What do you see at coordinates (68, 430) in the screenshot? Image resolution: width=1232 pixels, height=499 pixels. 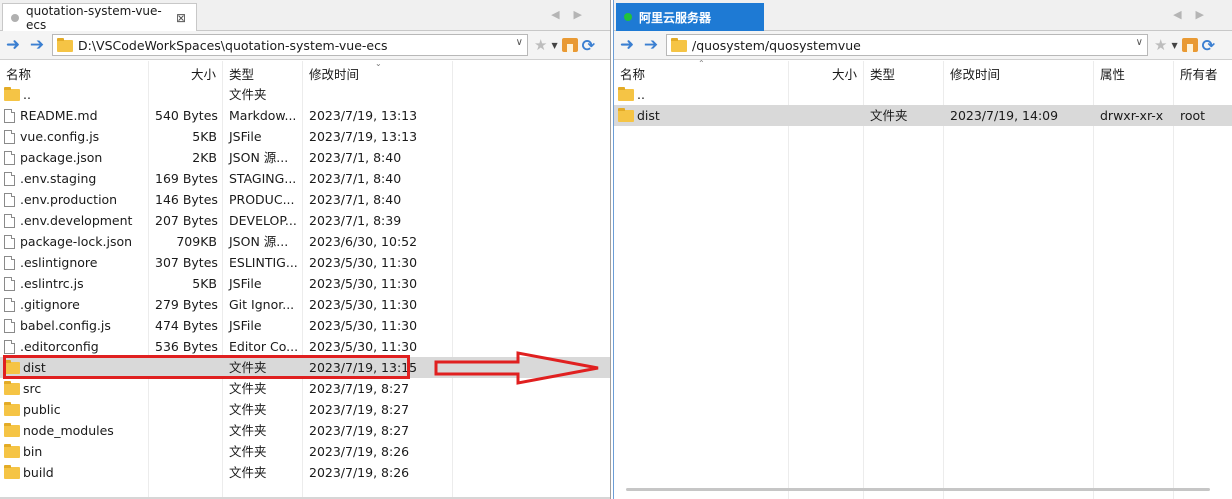 I see `file-name: node_modules` at bounding box center [68, 430].